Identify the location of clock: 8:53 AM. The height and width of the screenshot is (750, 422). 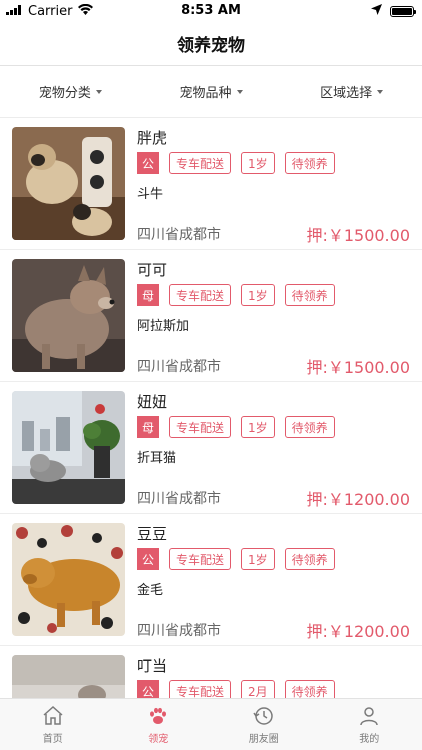
(211, 10).